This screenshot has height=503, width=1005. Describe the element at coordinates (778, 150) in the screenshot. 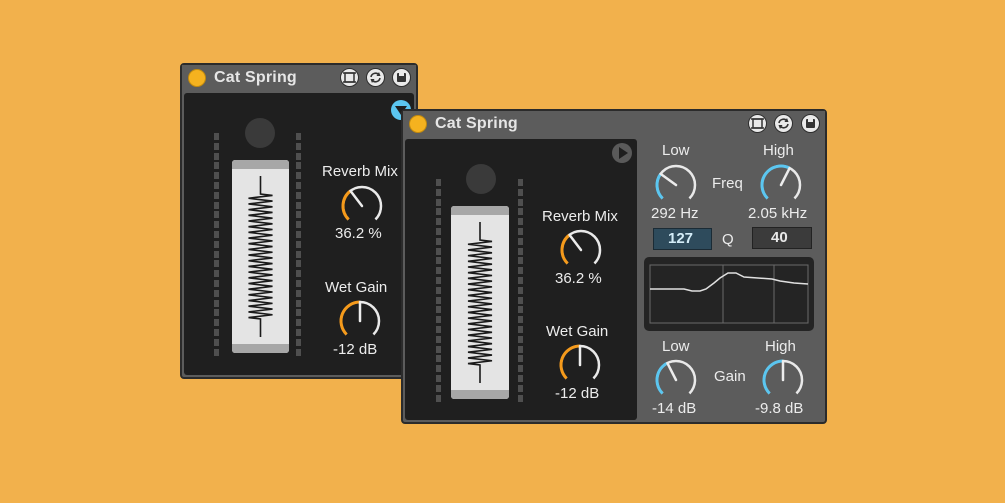

I see `freq-high-label: High` at that location.